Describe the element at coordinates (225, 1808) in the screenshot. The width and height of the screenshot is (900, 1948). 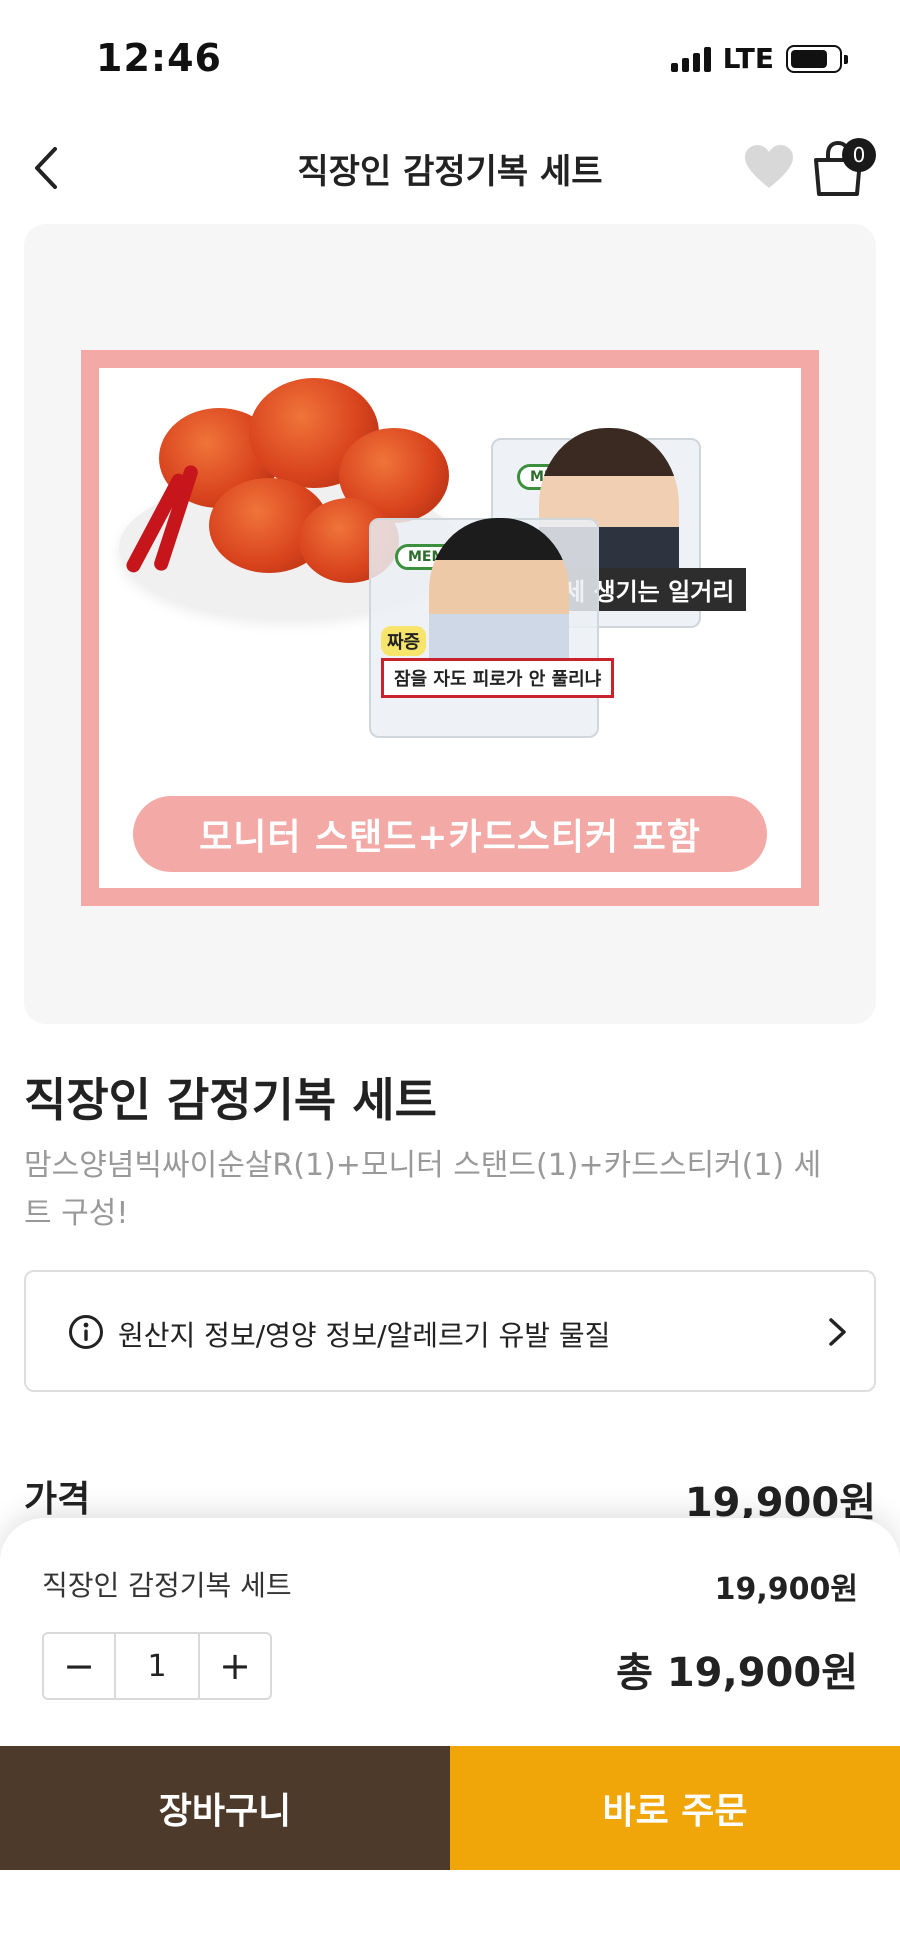
I see `add-to-cart-button: 장바구니` at that location.